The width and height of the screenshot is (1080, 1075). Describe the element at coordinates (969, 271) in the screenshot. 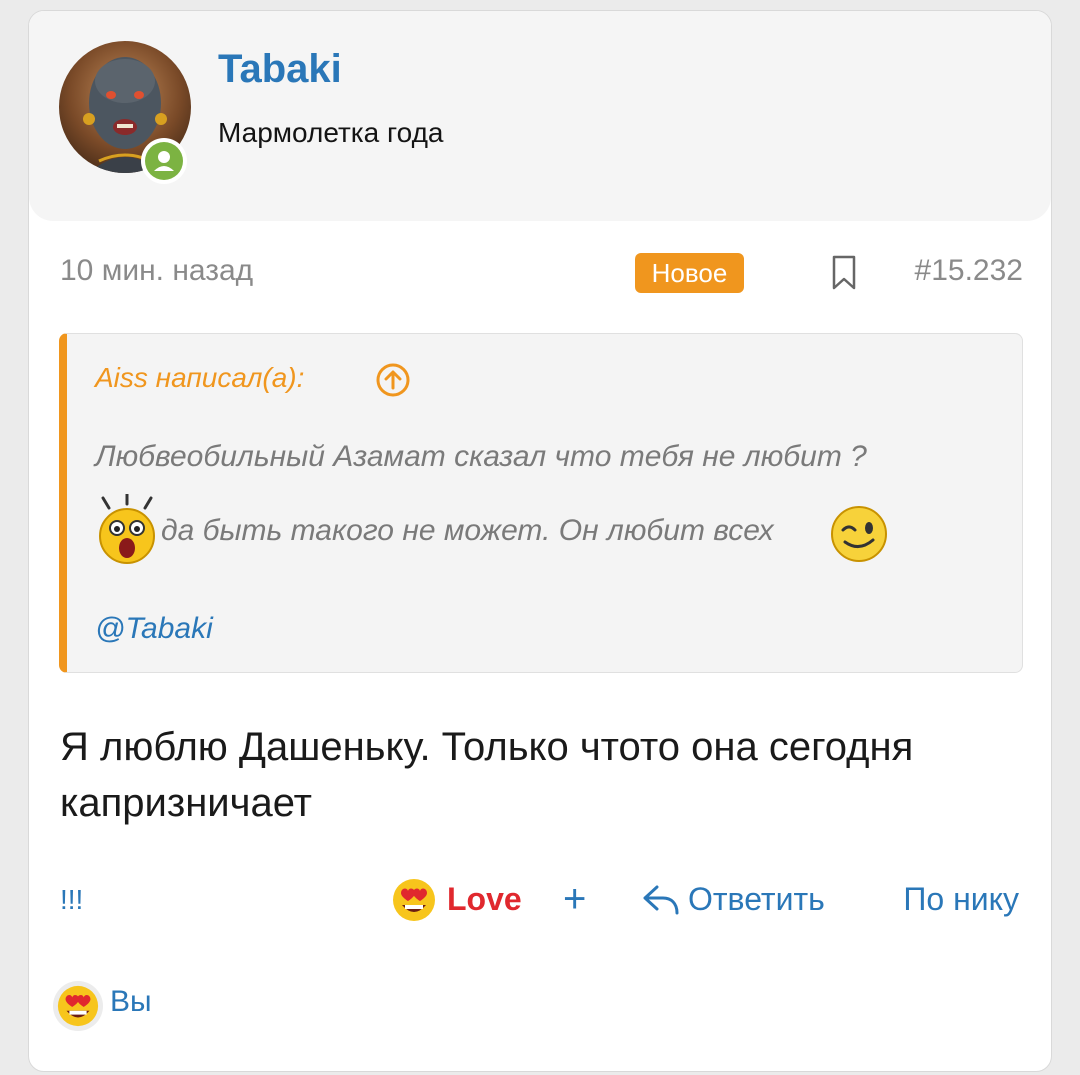

I see `post-number: #15.232` at that location.